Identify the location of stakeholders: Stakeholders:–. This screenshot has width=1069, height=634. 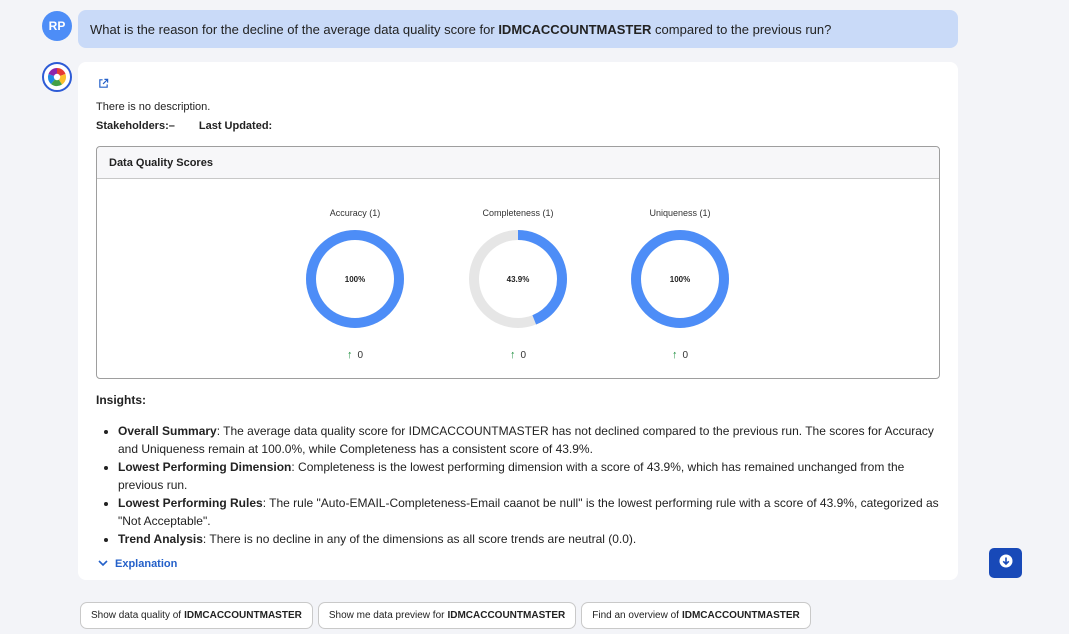
(135, 126).